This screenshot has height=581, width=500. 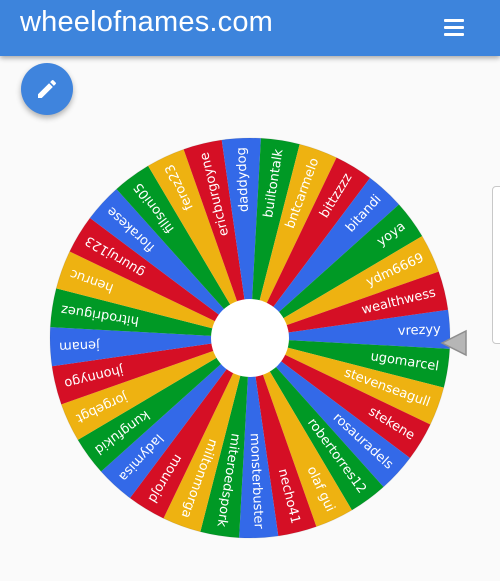 What do you see at coordinates (420, 330) in the screenshot?
I see `wheel-name-label: vrezyy` at bounding box center [420, 330].